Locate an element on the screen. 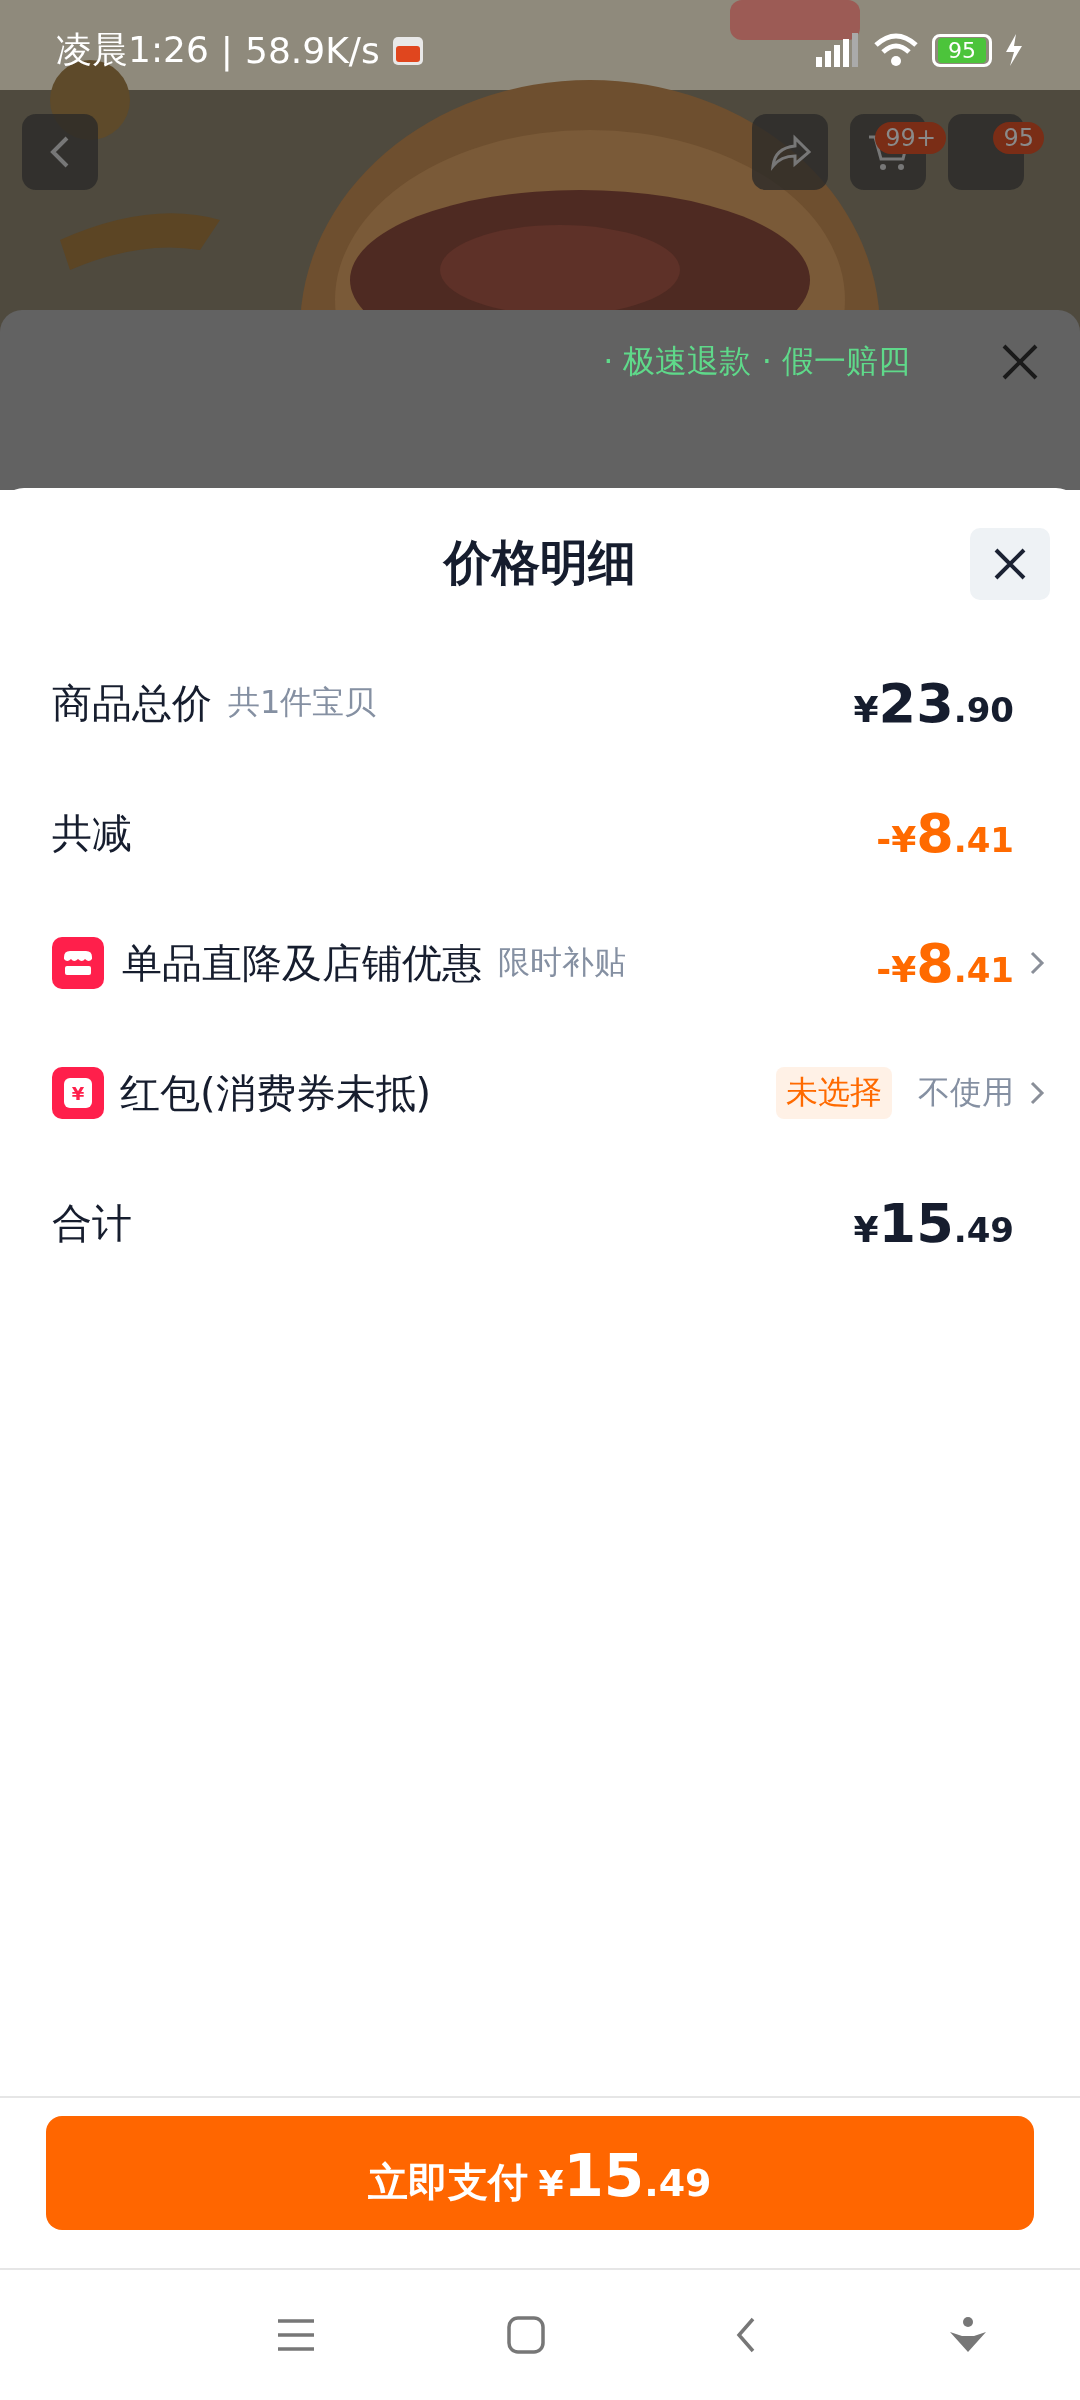 The width and height of the screenshot is (1080, 2400). clock-time: 凌晨1:26 is located at coordinates (132, 49).